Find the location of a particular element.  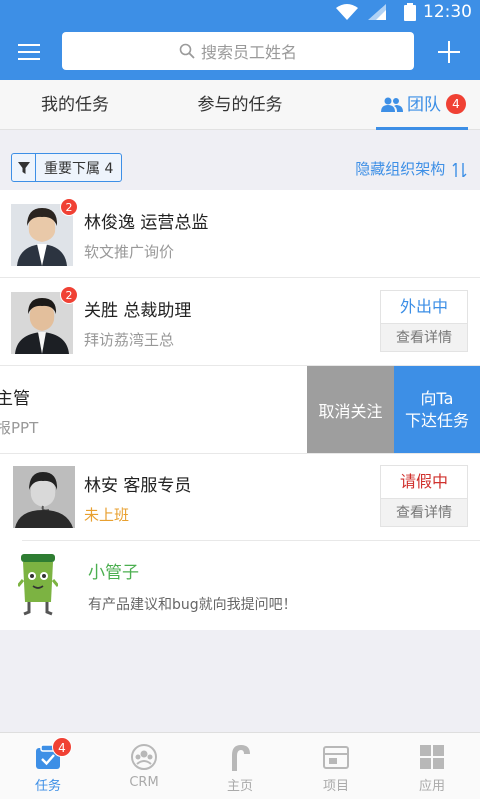

nav-apps: 应用 is located at coordinates (432, 766).